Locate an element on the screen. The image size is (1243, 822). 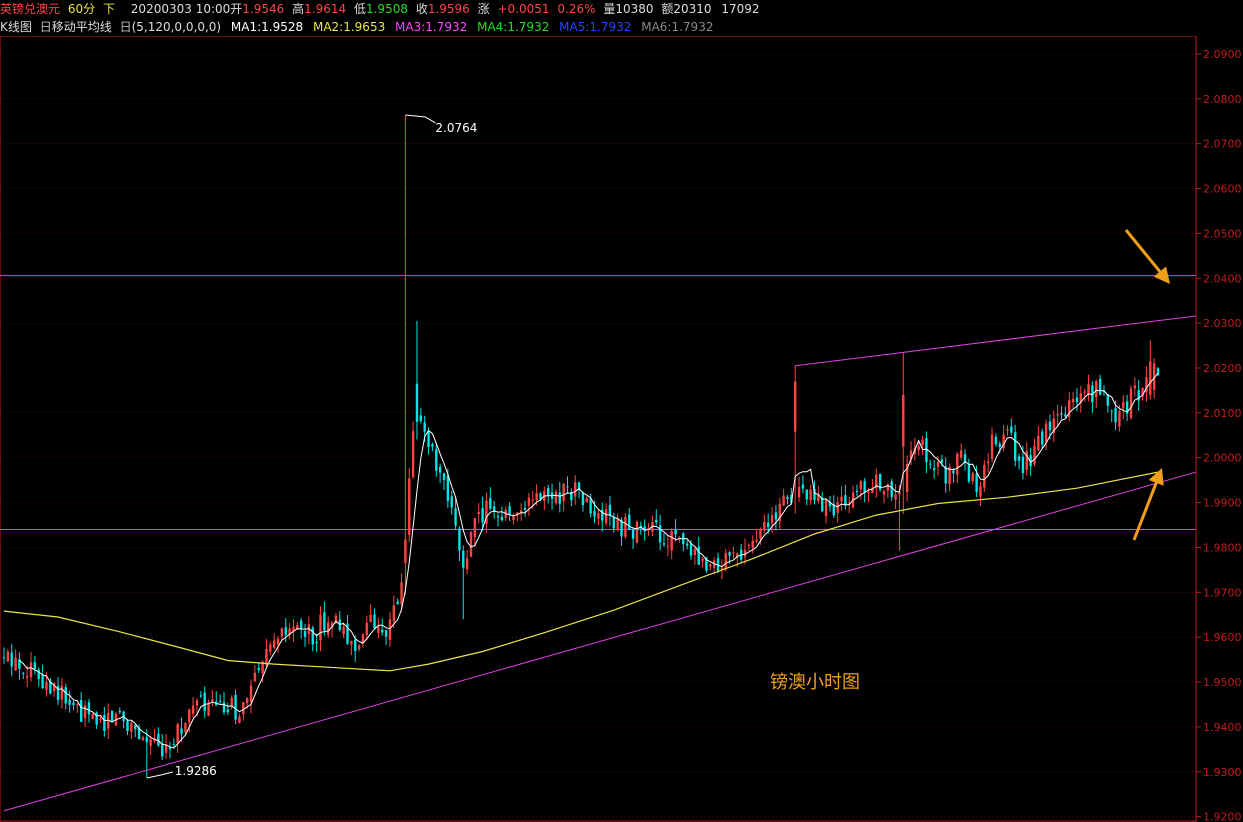
chart-annotation: 镑澳小时图 is located at coordinates (815, 682).